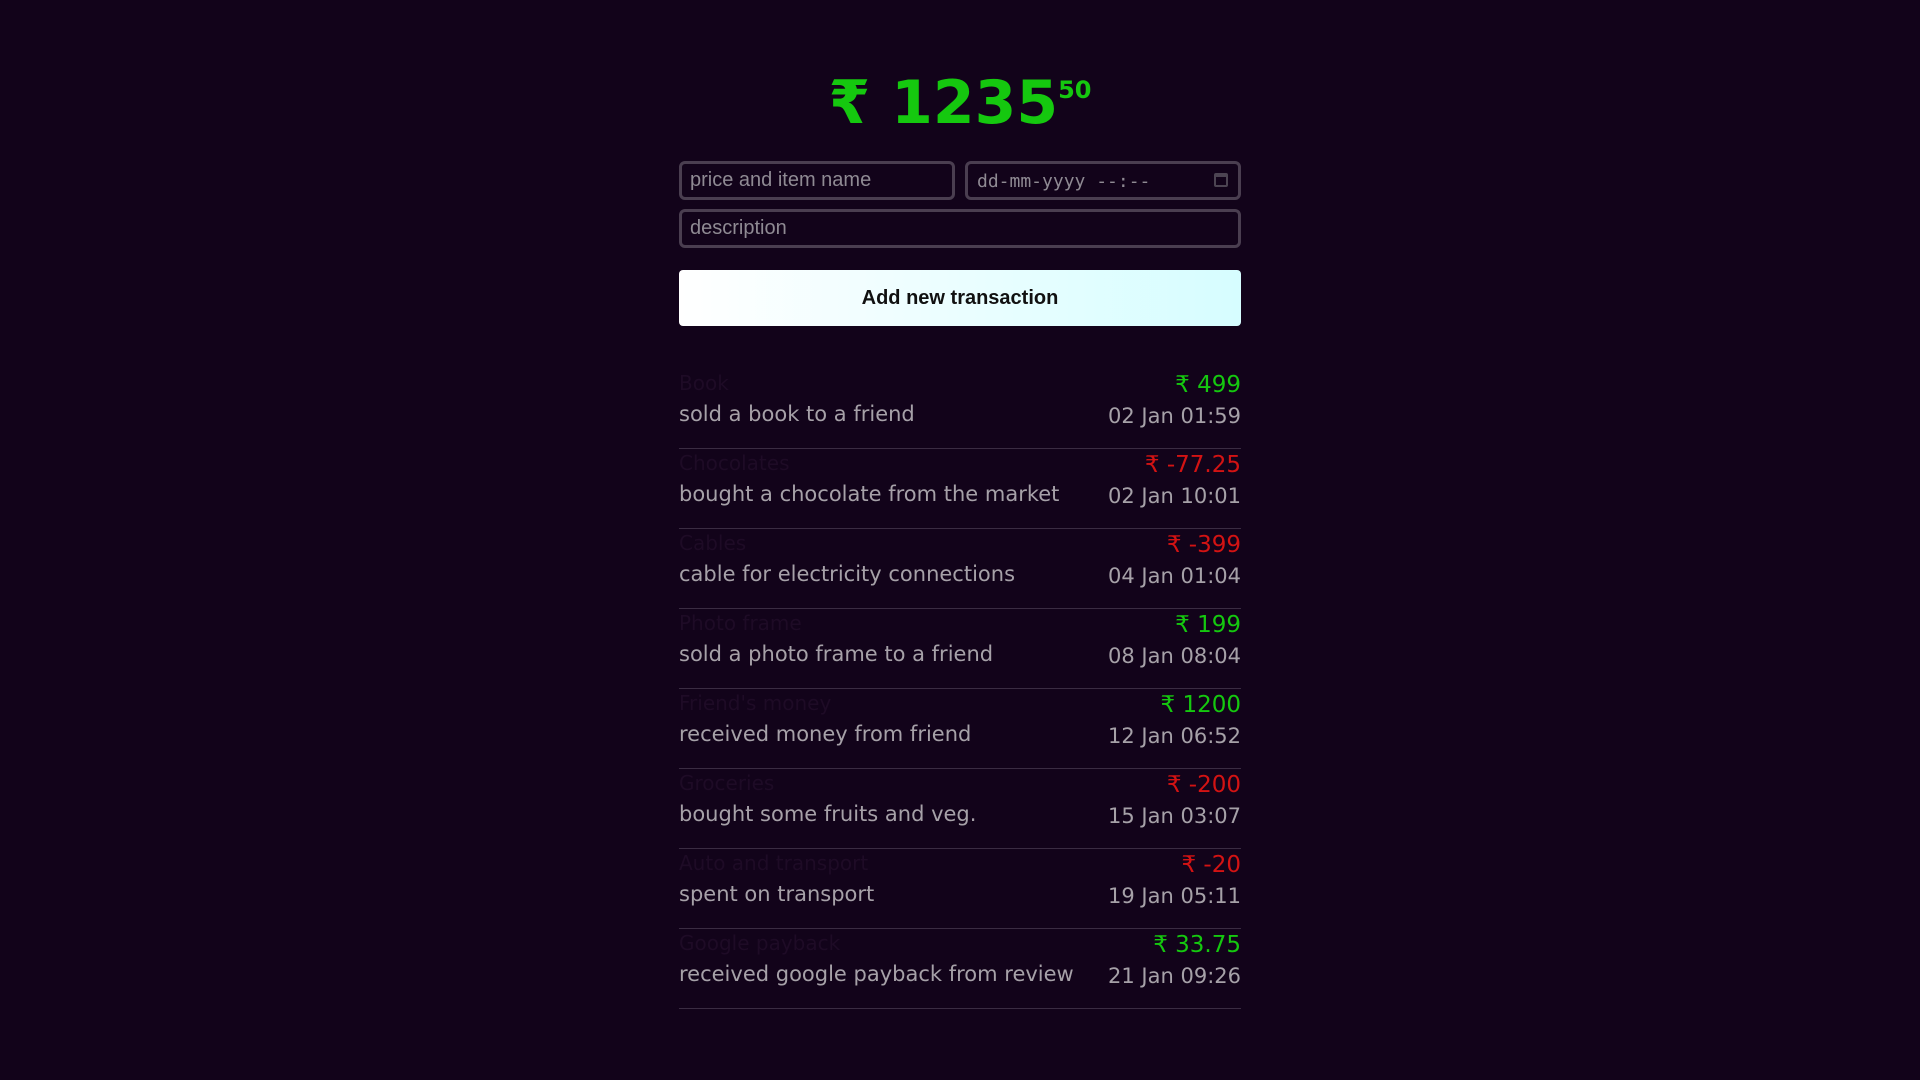  I want to click on transaction-date: 19 Jan 05:11, so click(1174, 896).